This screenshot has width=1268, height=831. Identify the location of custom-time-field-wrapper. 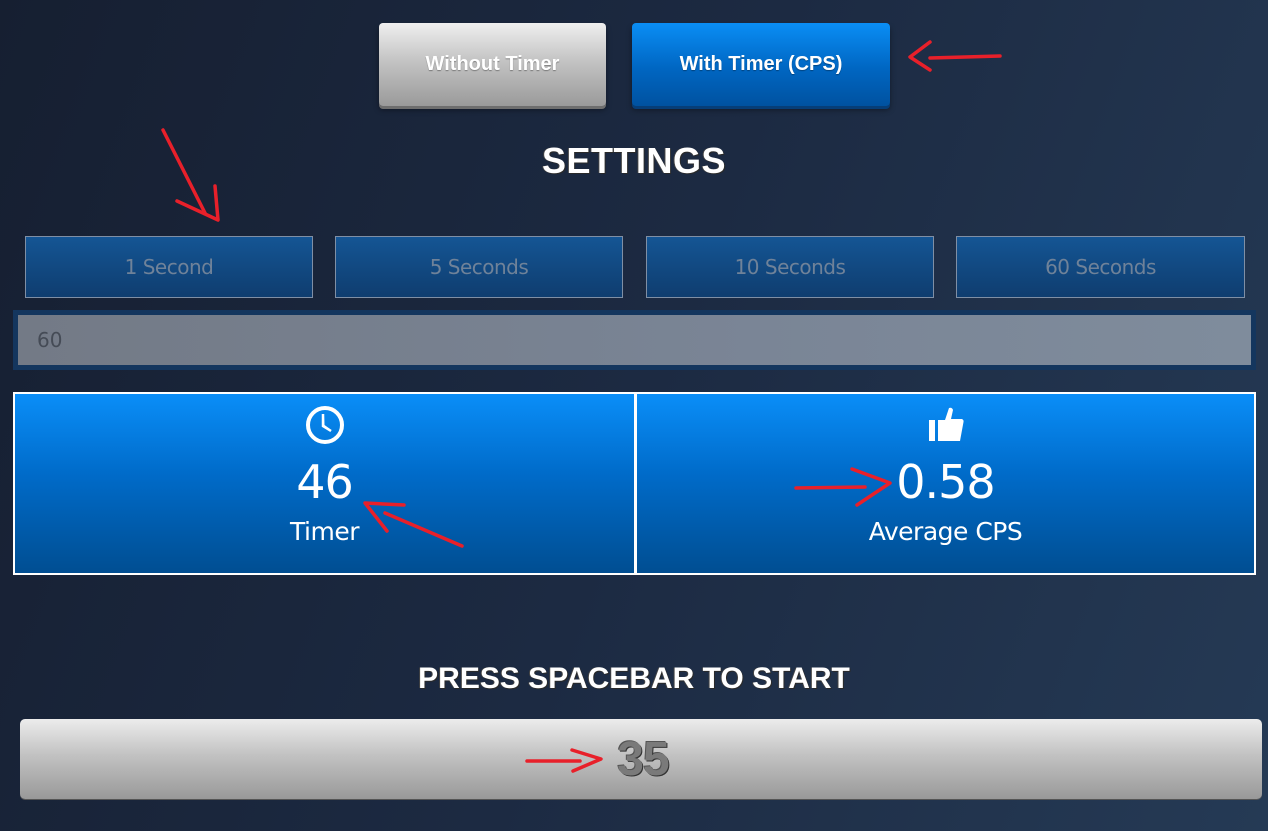
(634, 340).